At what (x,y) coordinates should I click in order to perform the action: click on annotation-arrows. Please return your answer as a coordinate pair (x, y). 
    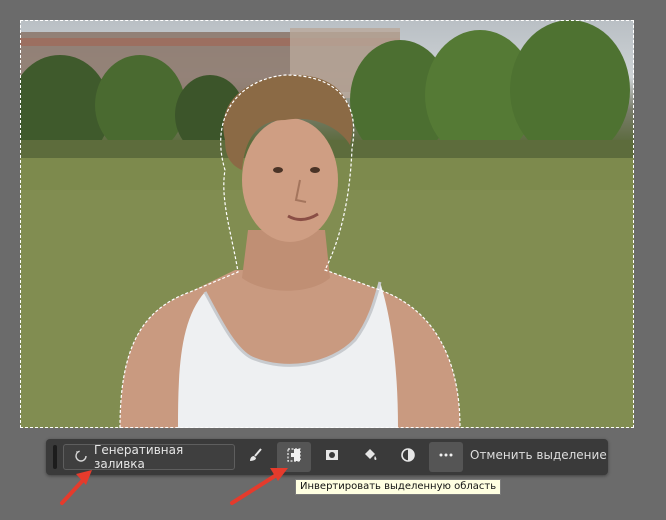
    Looking at the image, I should click on (174, 486).